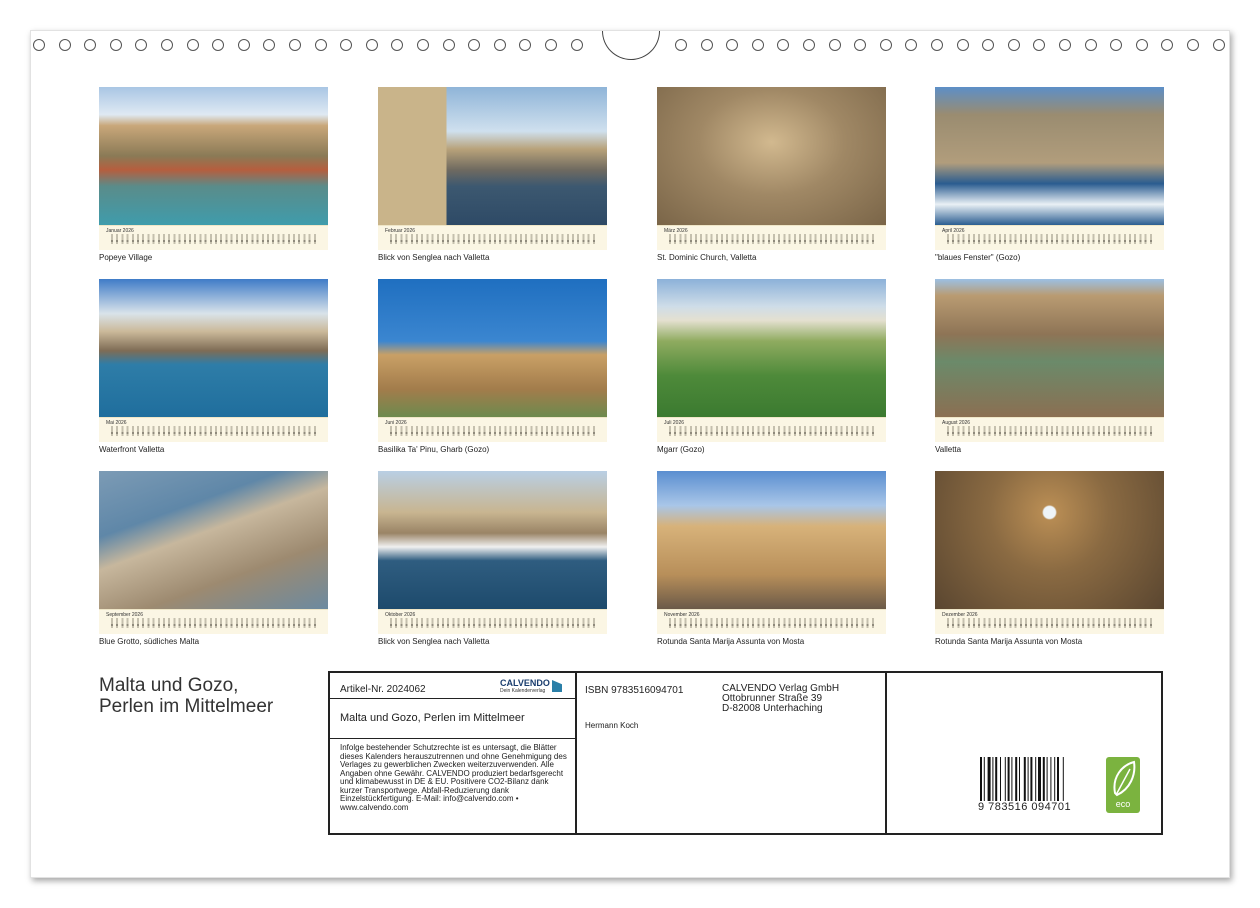  Describe the element at coordinates (213, 237) in the screenshot. I see `calendar-strip: Januar 2026` at that location.